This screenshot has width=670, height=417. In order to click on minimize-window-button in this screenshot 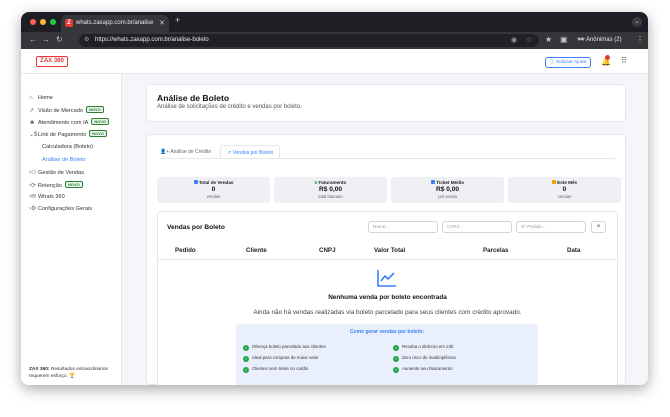, I will do `click(43, 22)`.